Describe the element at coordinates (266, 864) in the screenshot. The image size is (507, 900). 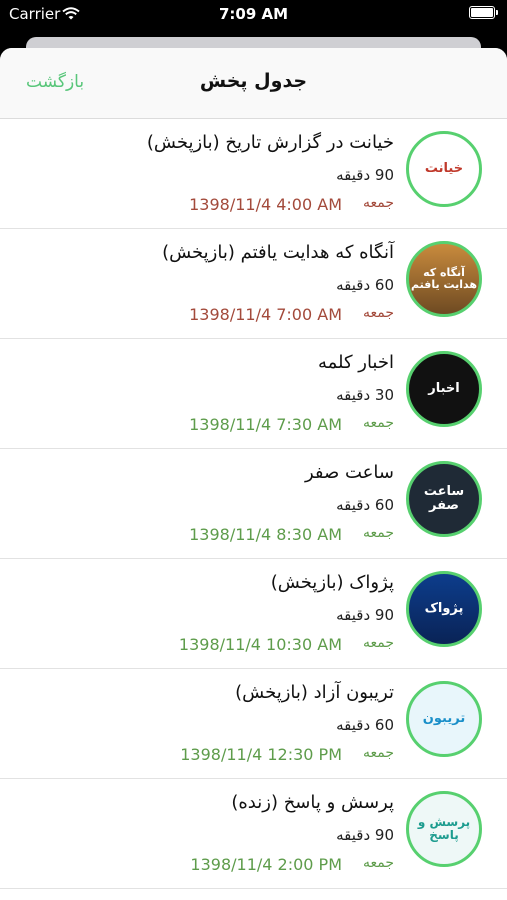
I see `program-datetime: 1398/11/4 2:00 PM` at that location.